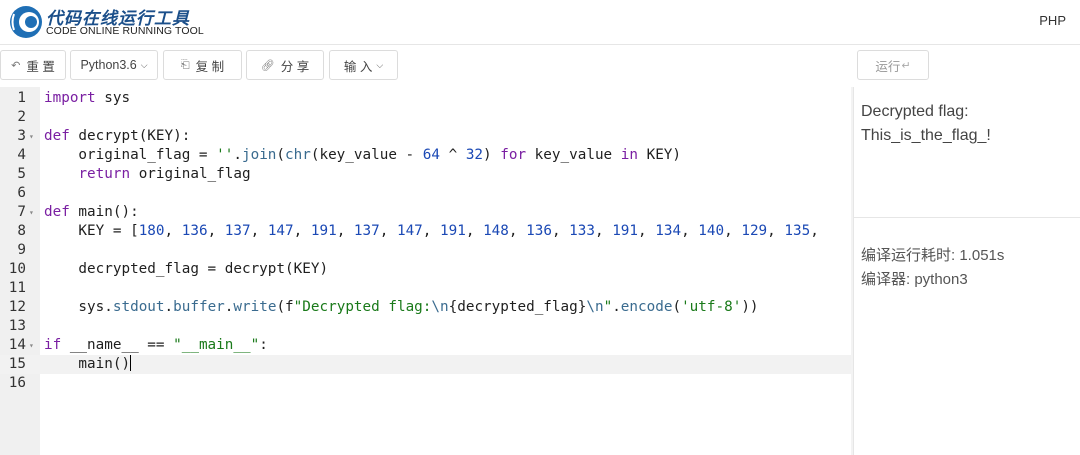 The width and height of the screenshot is (1080, 455). What do you see at coordinates (16, 65) in the screenshot?
I see `reset-icon: ↶` at bounding box center [16, 65].